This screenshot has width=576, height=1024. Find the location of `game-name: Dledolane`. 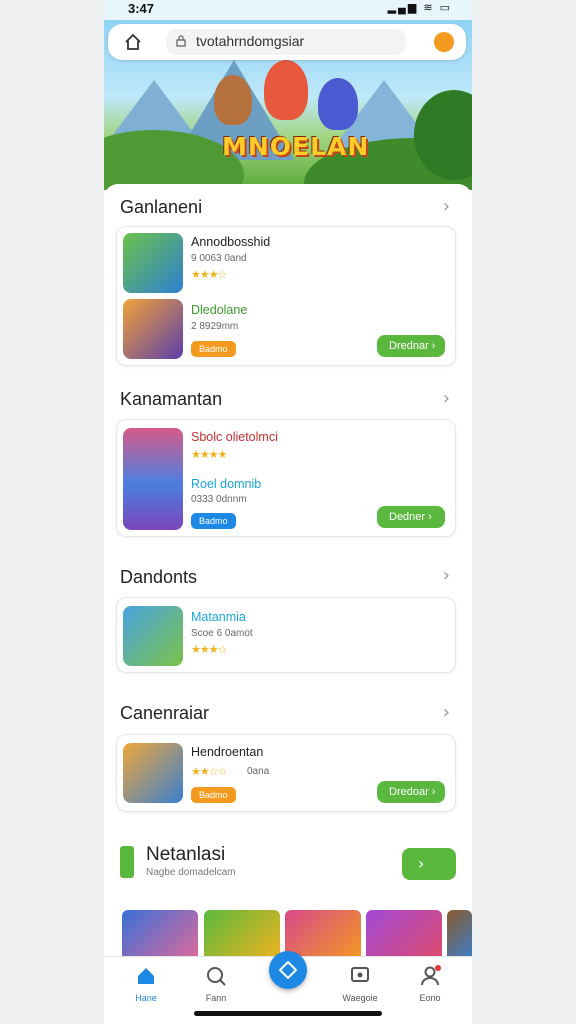

game-name: Dledolane is located at coordinates (219, 310).